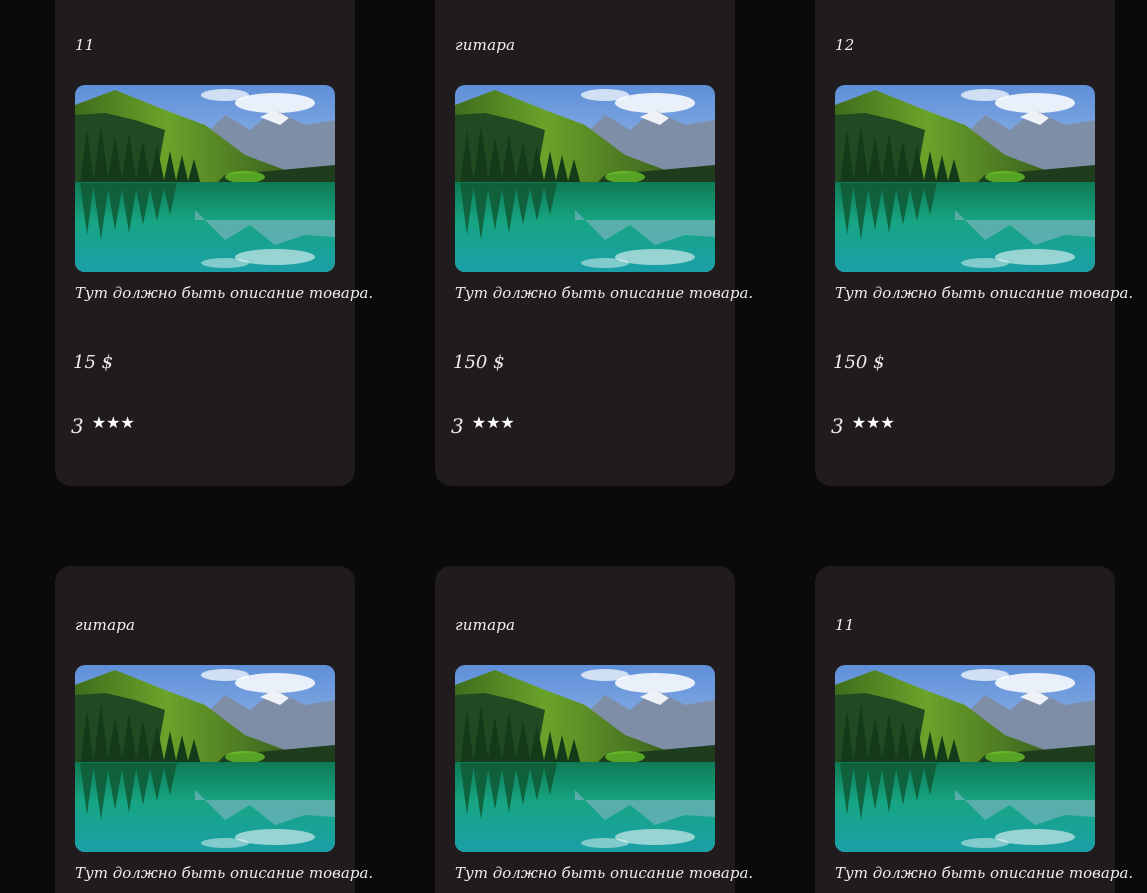 The width and height of the screenshot is (1147, 893). I want to click on product-price: 15 $, so click(93, 362).